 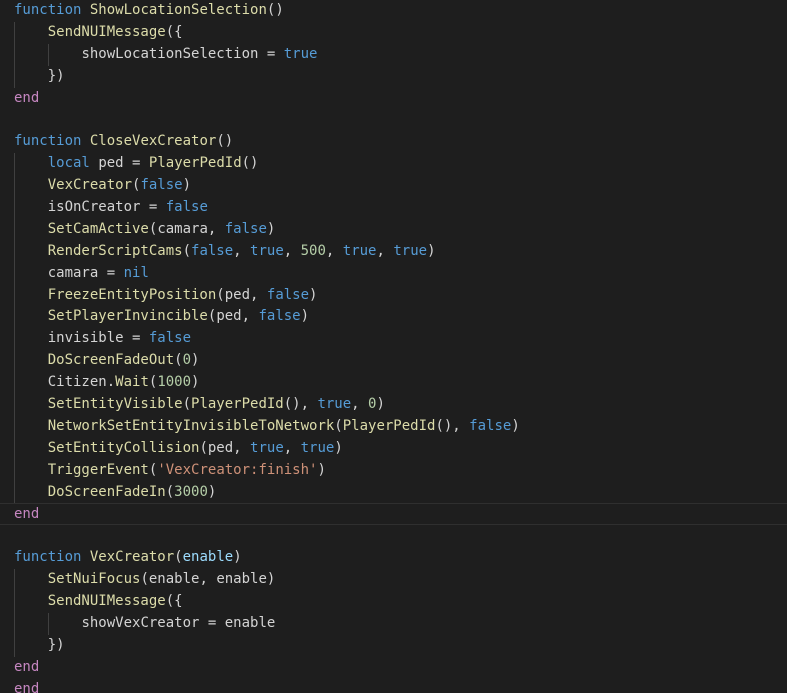 What do you see at coordinates (56, 75) in the screenshot?
I see `code-token-op: })` at bounding box center [56, 75].